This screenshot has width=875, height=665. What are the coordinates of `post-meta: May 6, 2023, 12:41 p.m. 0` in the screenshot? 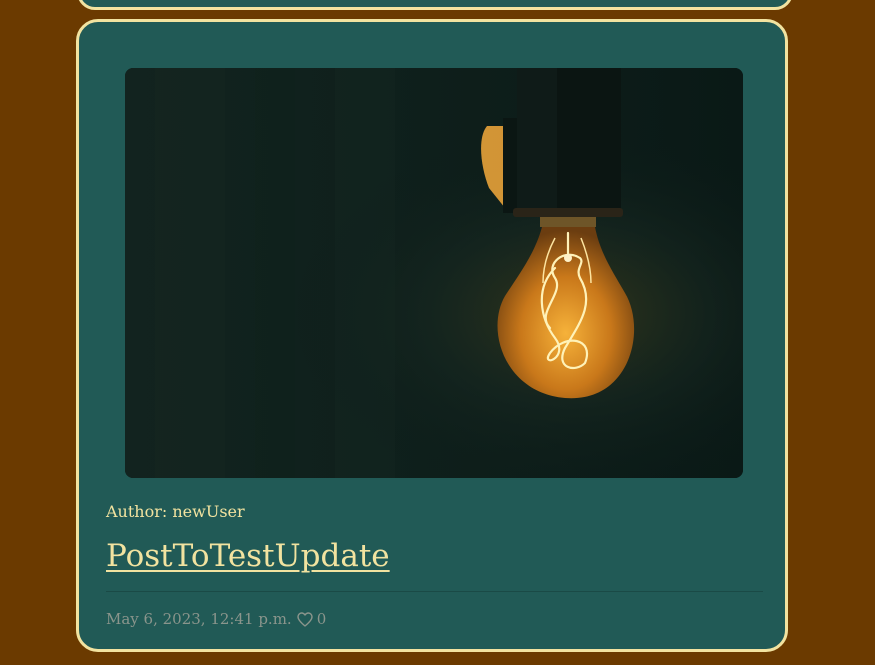 It's located at (216, 619).